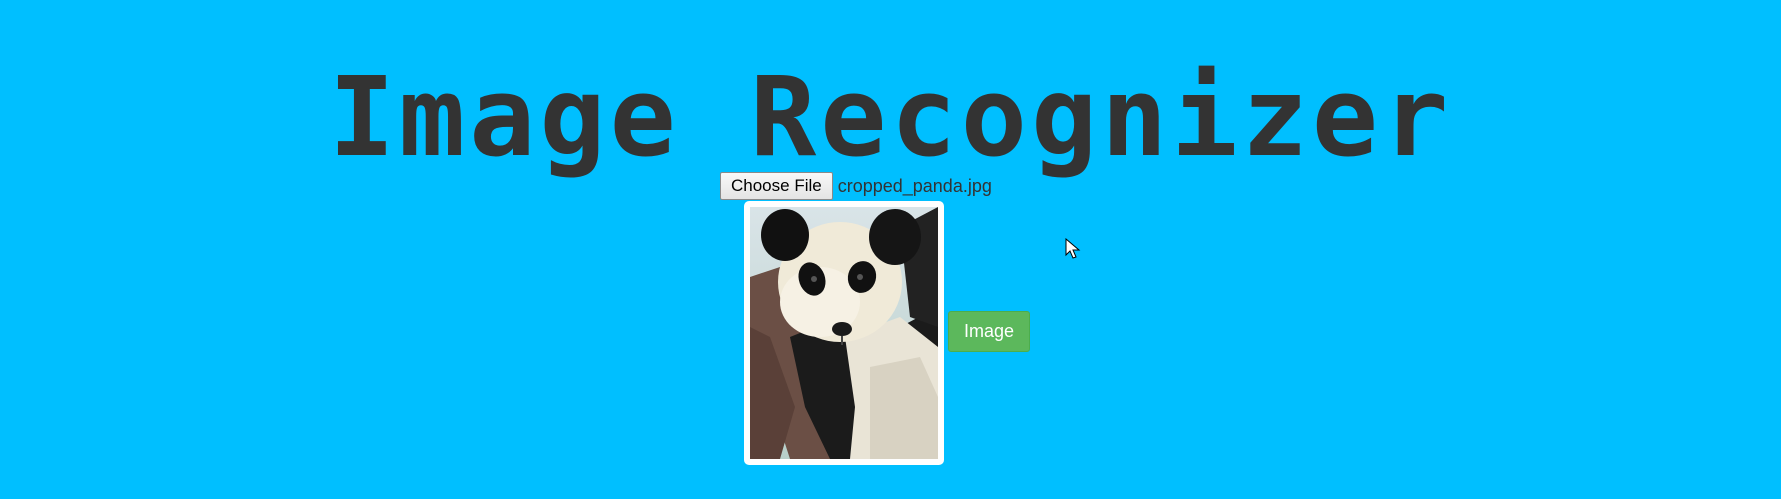  I want to click on panda-image, so click(844, 333).